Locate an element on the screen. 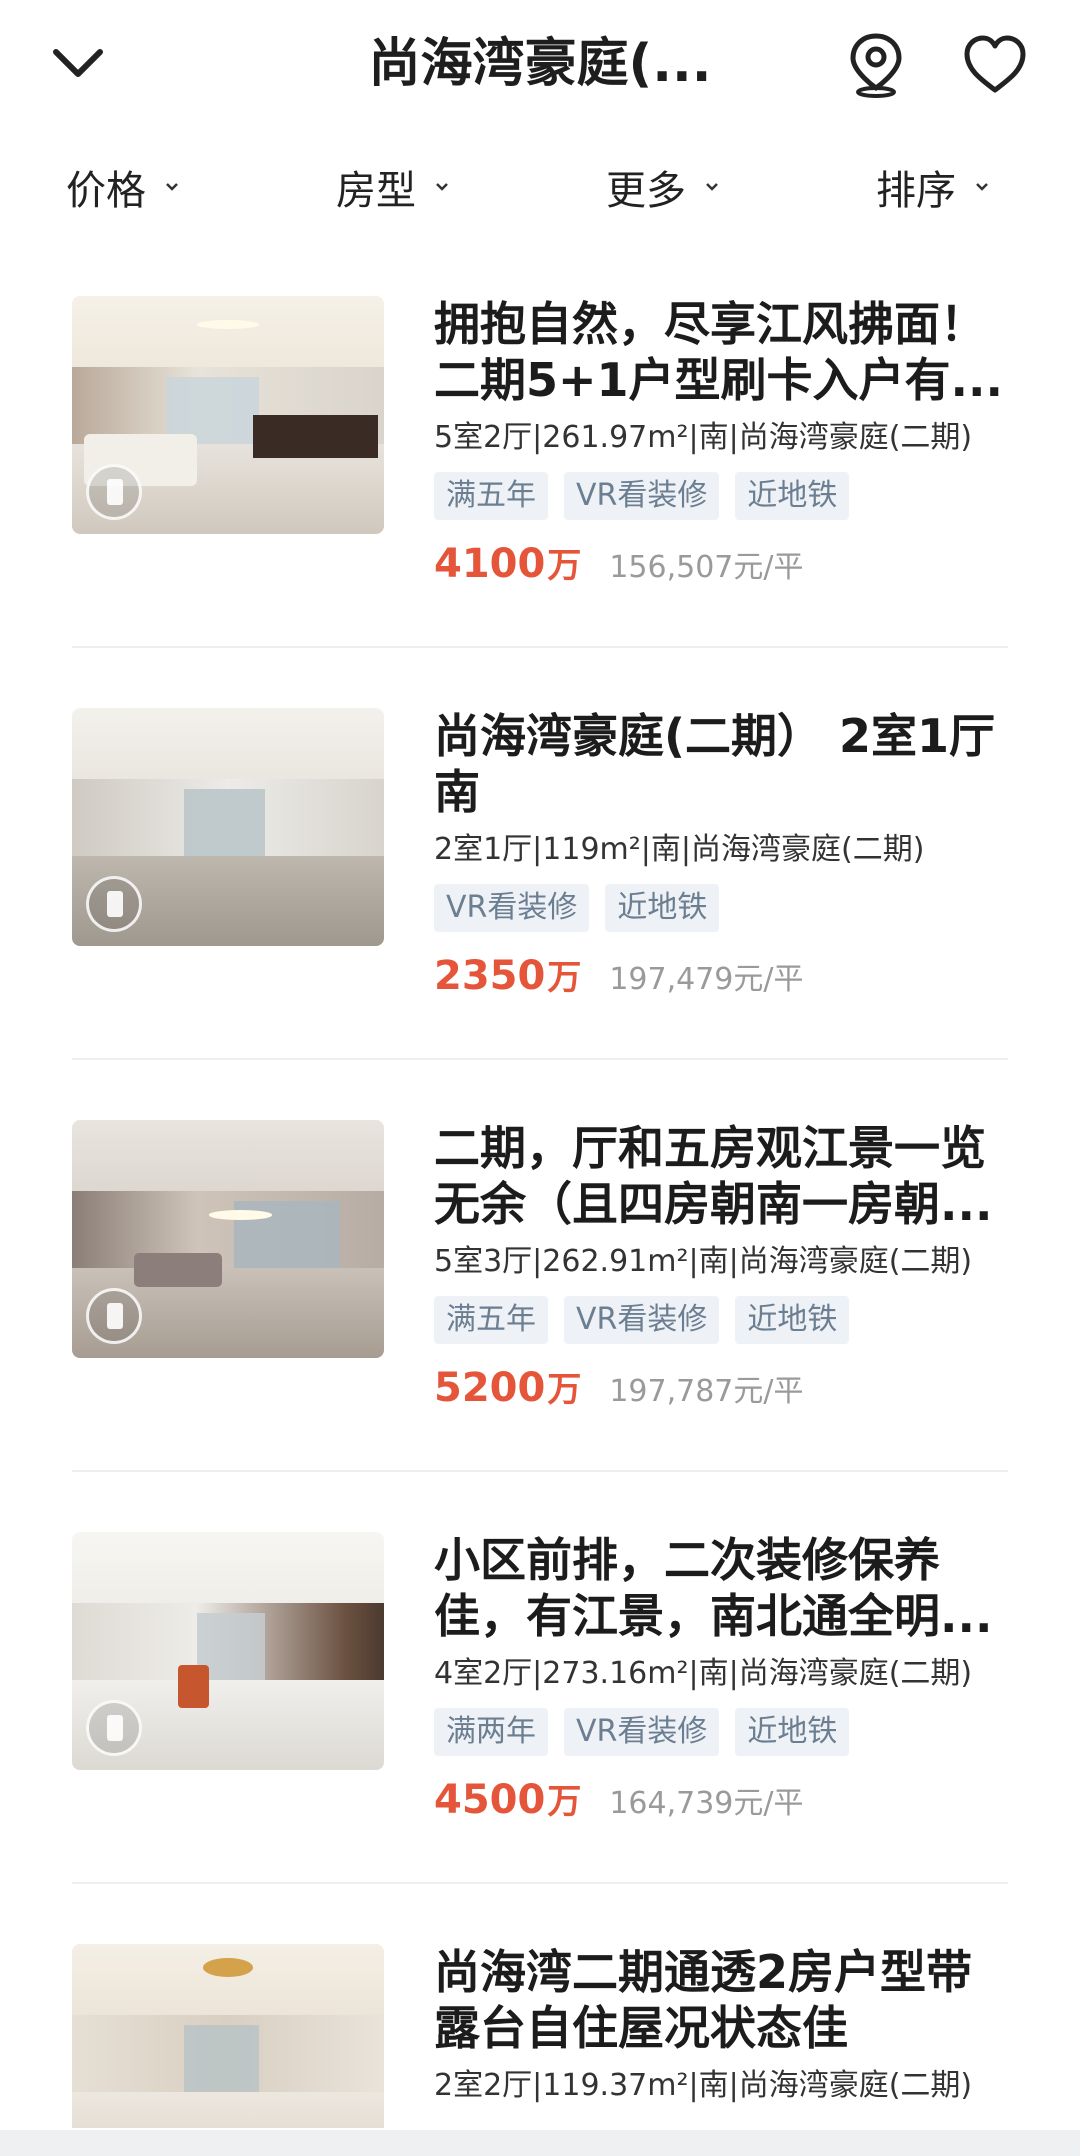 The image size is (1080, 2156). tag-row: 满两年 VR看装修 近地铁 is located at coordinates (642, 1732).